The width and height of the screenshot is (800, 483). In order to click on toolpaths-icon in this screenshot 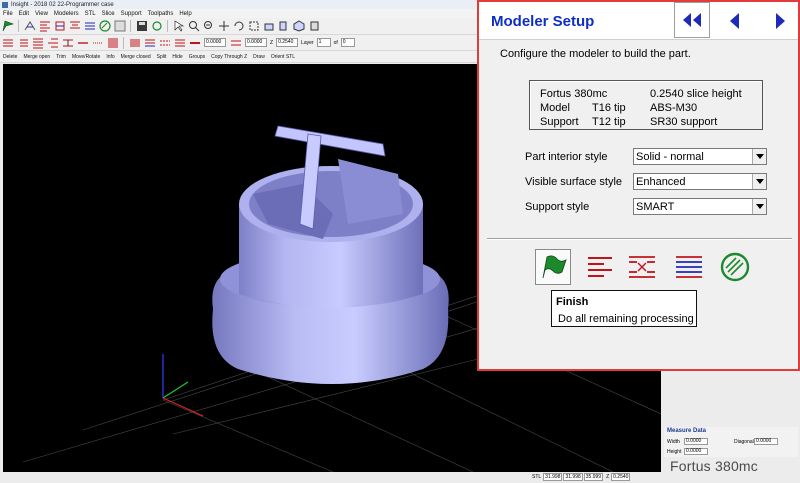, I will do `click(689, 267)`.